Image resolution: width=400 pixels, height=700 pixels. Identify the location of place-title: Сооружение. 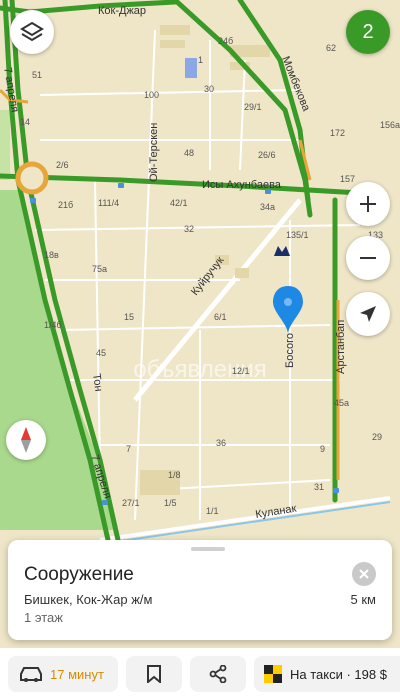
(79, 574).